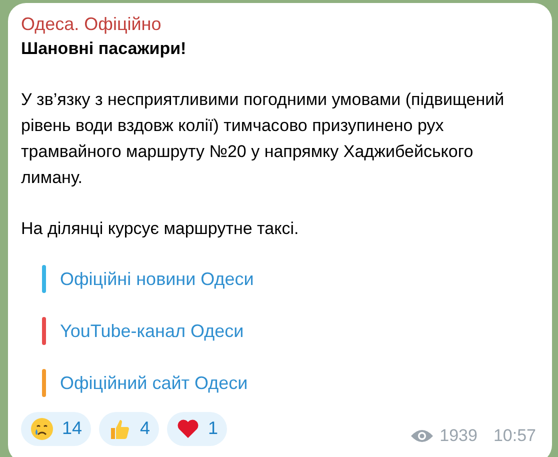  I want to click on reaction-button: 1, so click(197, 429).